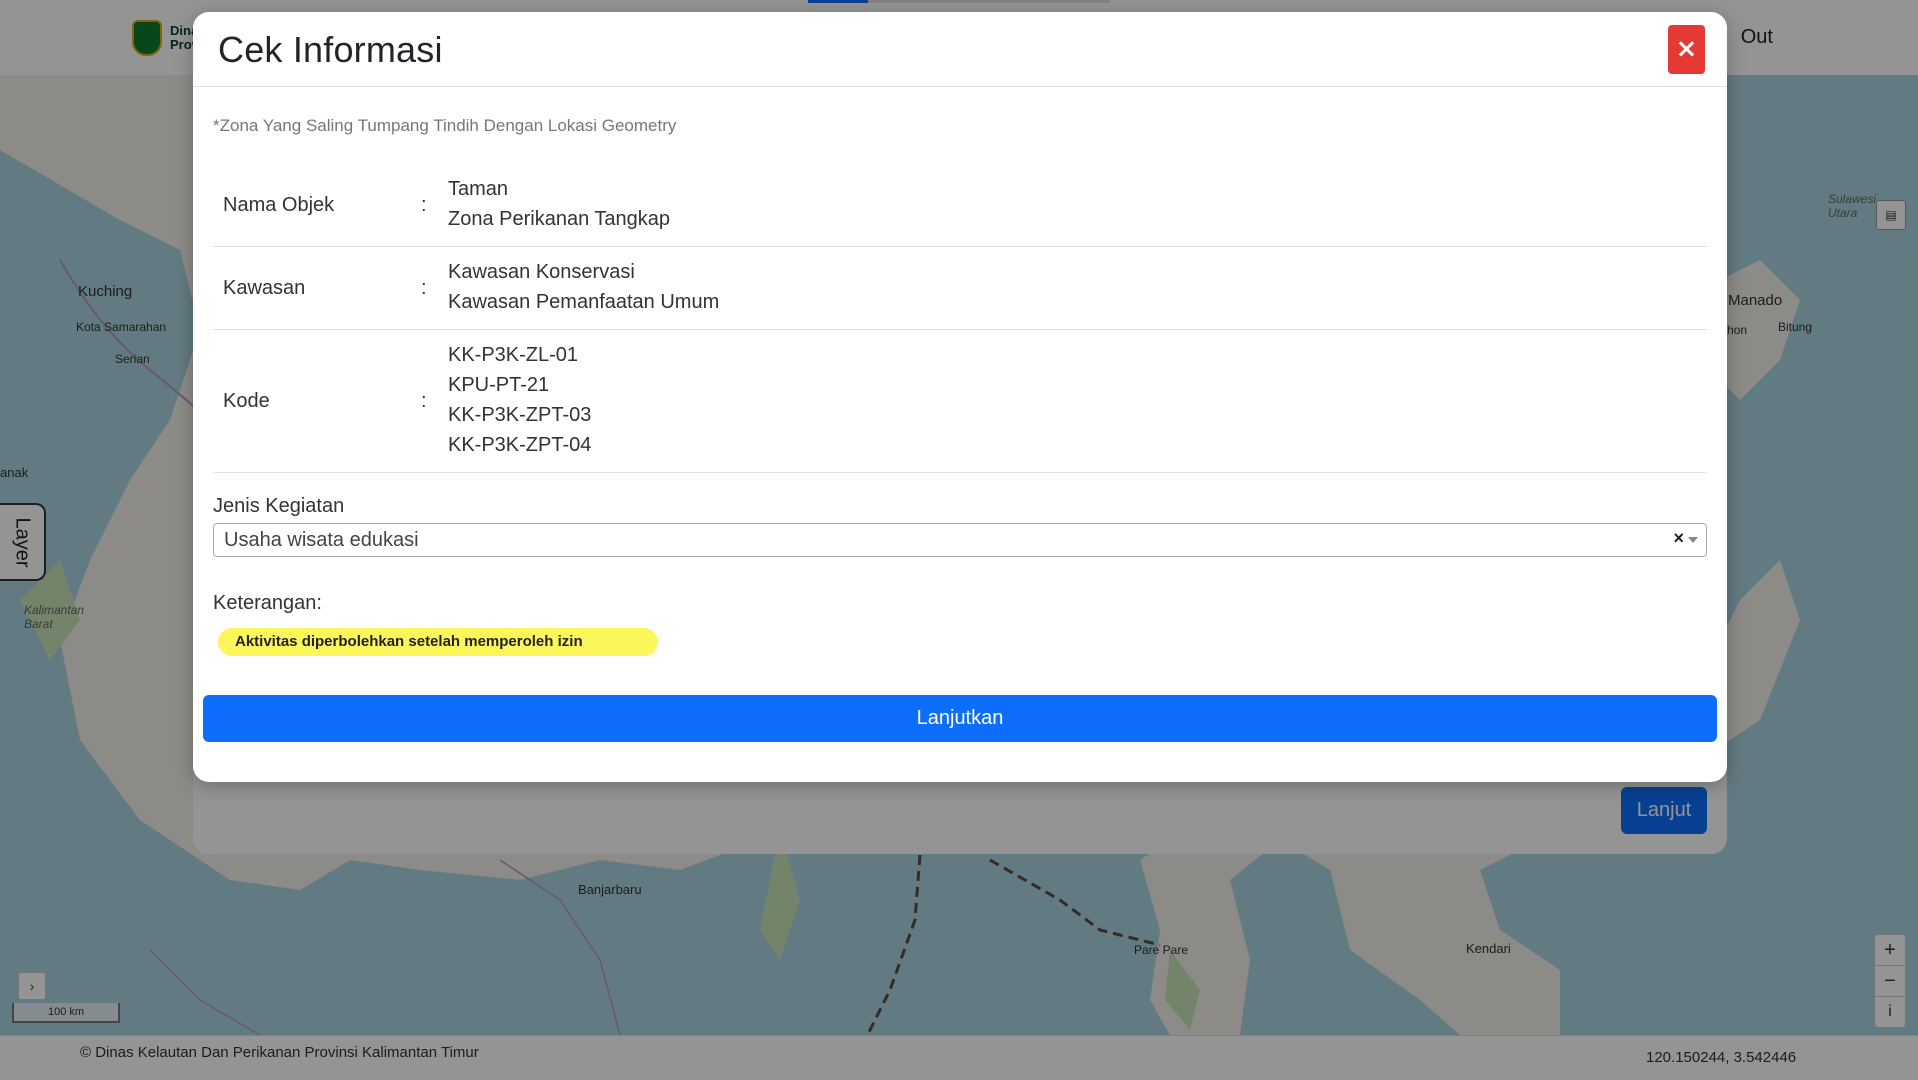 Image resolution: width=1918 pixels, height=1080 pixels. I want to click on modal-title: Cek Informasi, so click(330, 49).